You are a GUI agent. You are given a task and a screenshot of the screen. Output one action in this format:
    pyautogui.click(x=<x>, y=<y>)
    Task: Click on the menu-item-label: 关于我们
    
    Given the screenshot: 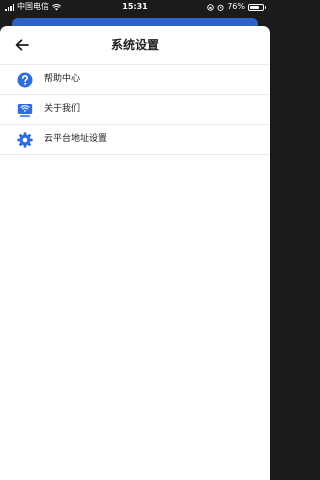 What is the action you would take?
    pyautogui.click(x=62, y=109)
    